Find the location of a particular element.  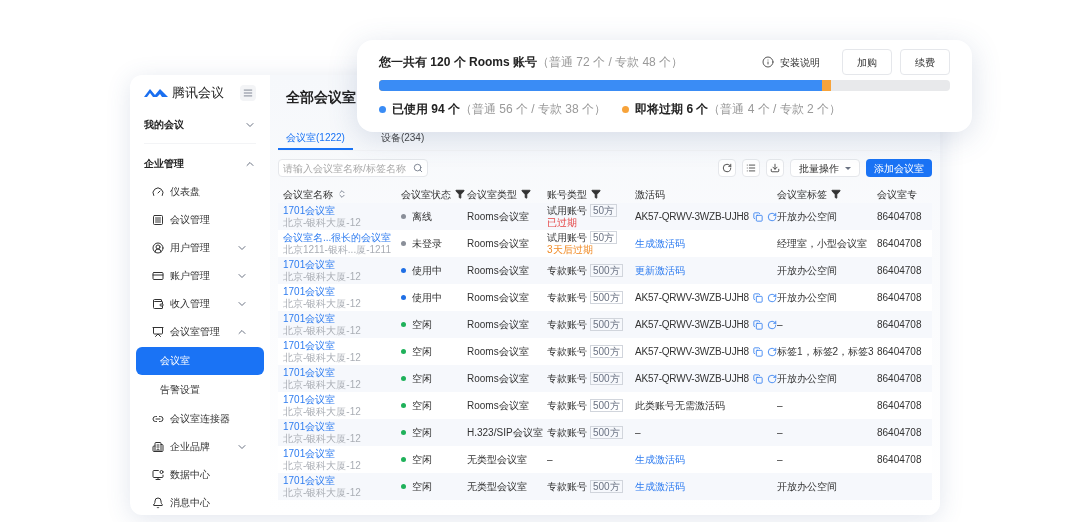

column-header: 会议室专 is located at coordinates (902, 194).